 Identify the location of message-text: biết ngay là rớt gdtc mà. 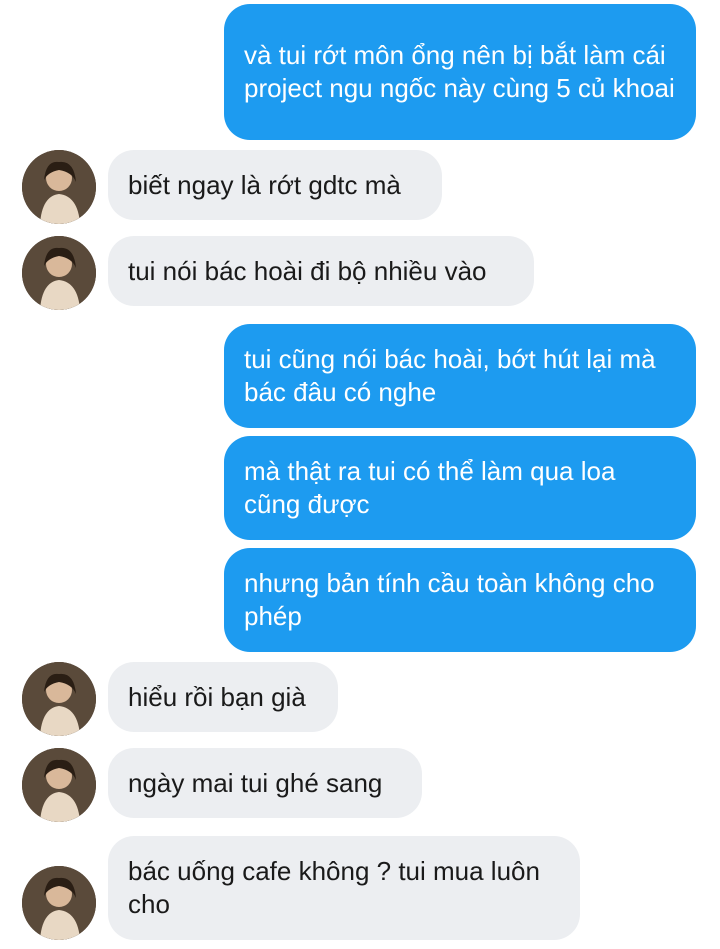
(264, 184).